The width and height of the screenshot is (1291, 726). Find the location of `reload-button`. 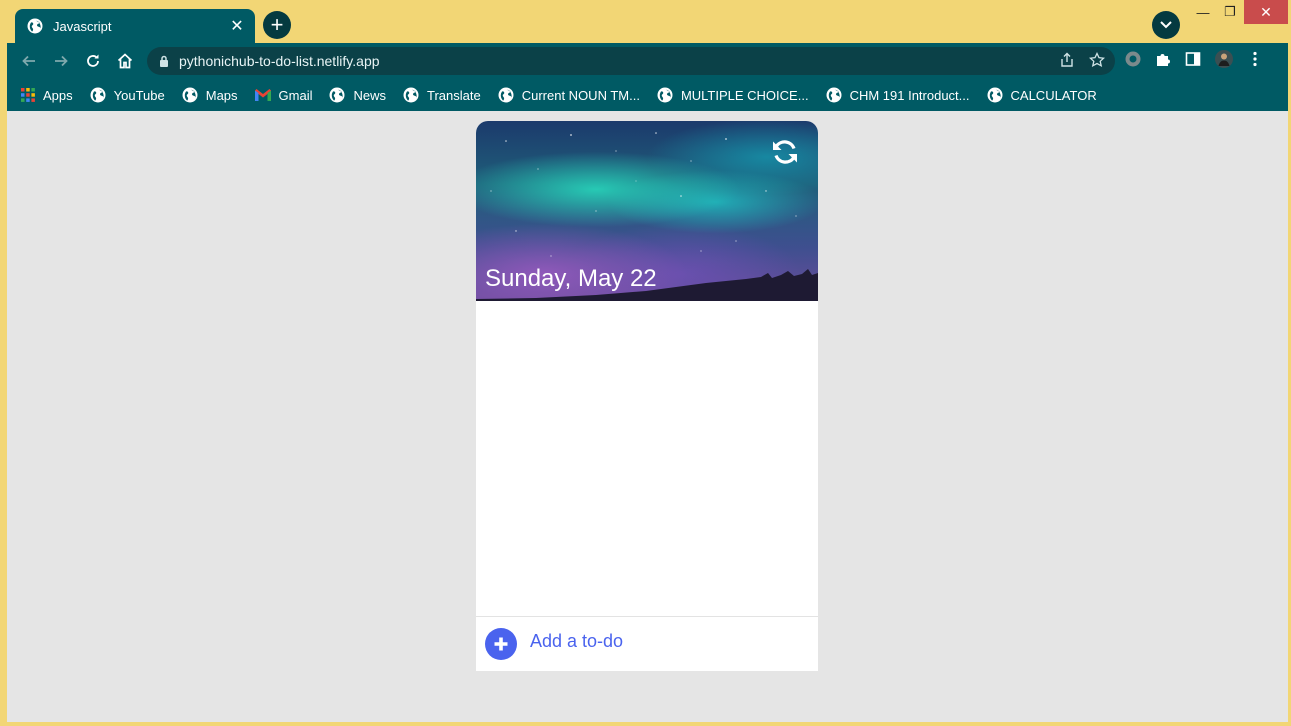

reload-button is located at coordinates (93, 61).